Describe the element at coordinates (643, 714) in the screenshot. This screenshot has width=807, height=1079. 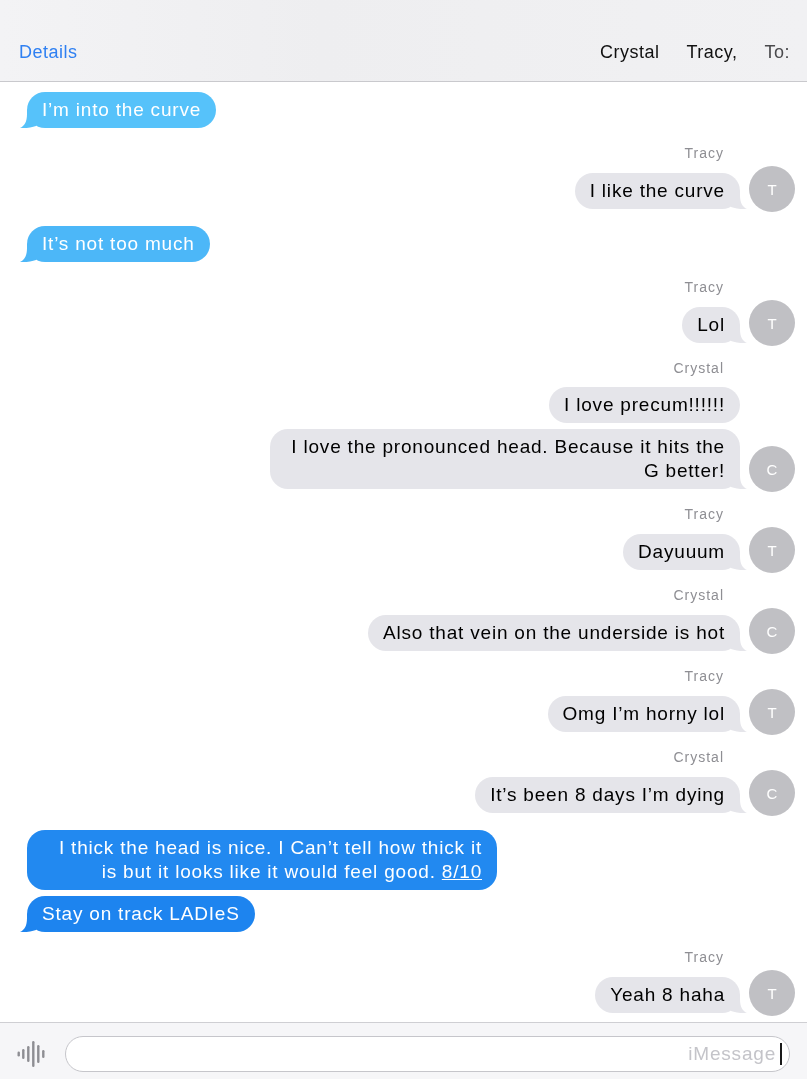
I see `message-text: Omg I’m horny lol` at that location.